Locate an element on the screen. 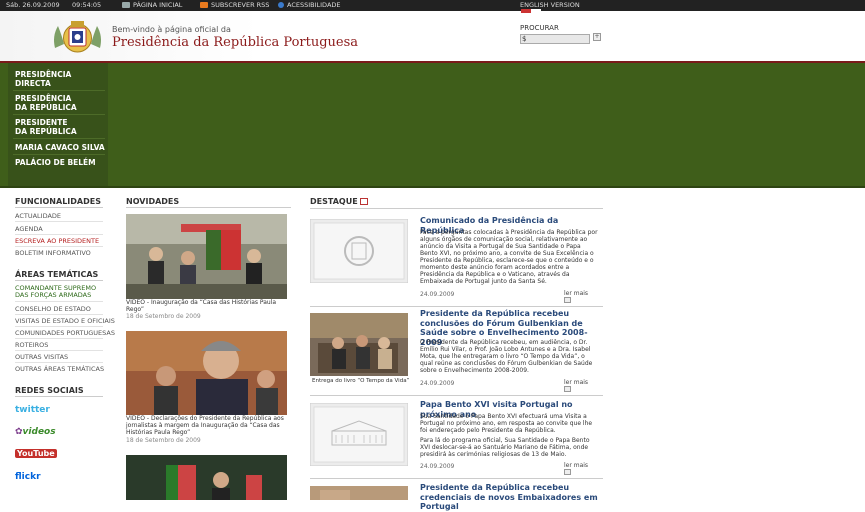  rss-icon is located at coordinates (204, 5).